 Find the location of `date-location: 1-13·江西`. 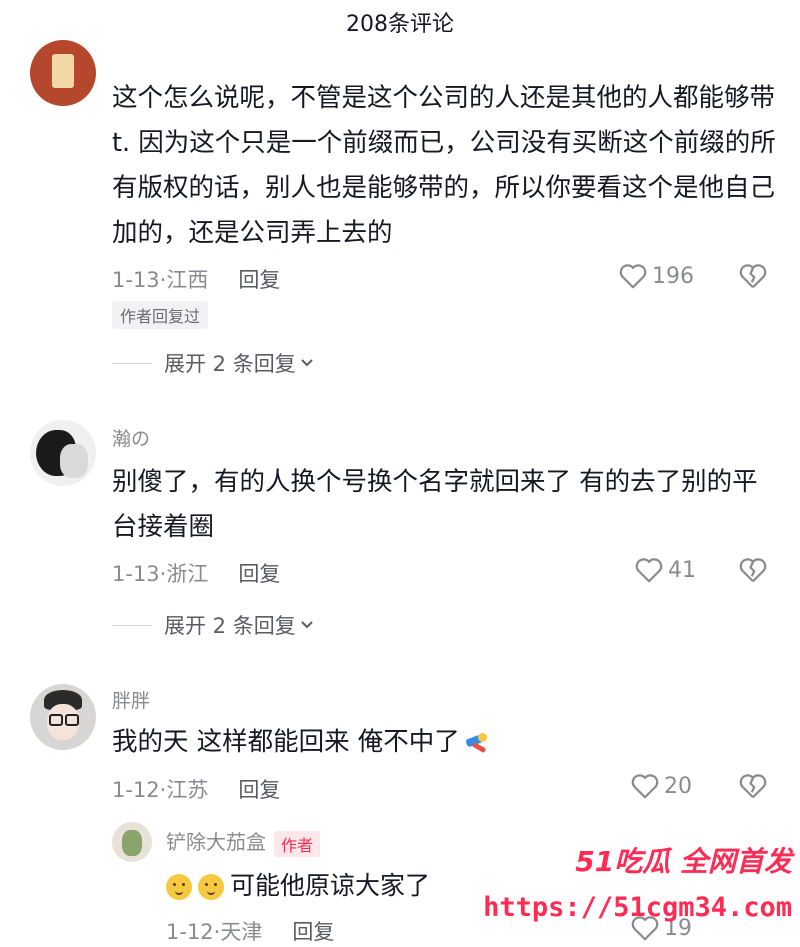

date-location: 1-13·江西 is located at coordinates (160, 280).